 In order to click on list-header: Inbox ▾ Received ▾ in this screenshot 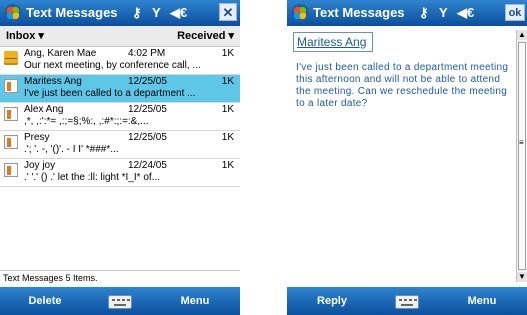, I will do `click(120, 36)`.